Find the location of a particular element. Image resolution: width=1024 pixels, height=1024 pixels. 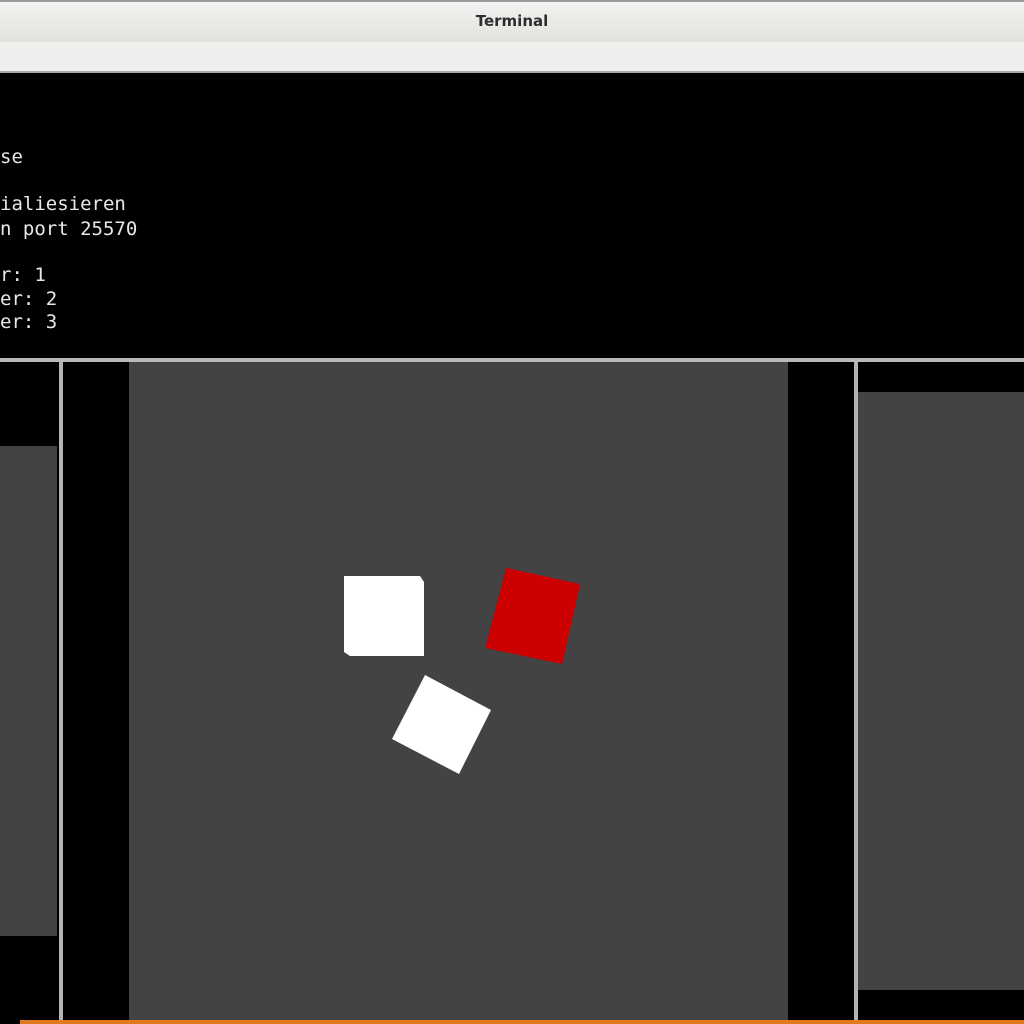

terminal-line: er: 3 is located at coordinates (29, 322).